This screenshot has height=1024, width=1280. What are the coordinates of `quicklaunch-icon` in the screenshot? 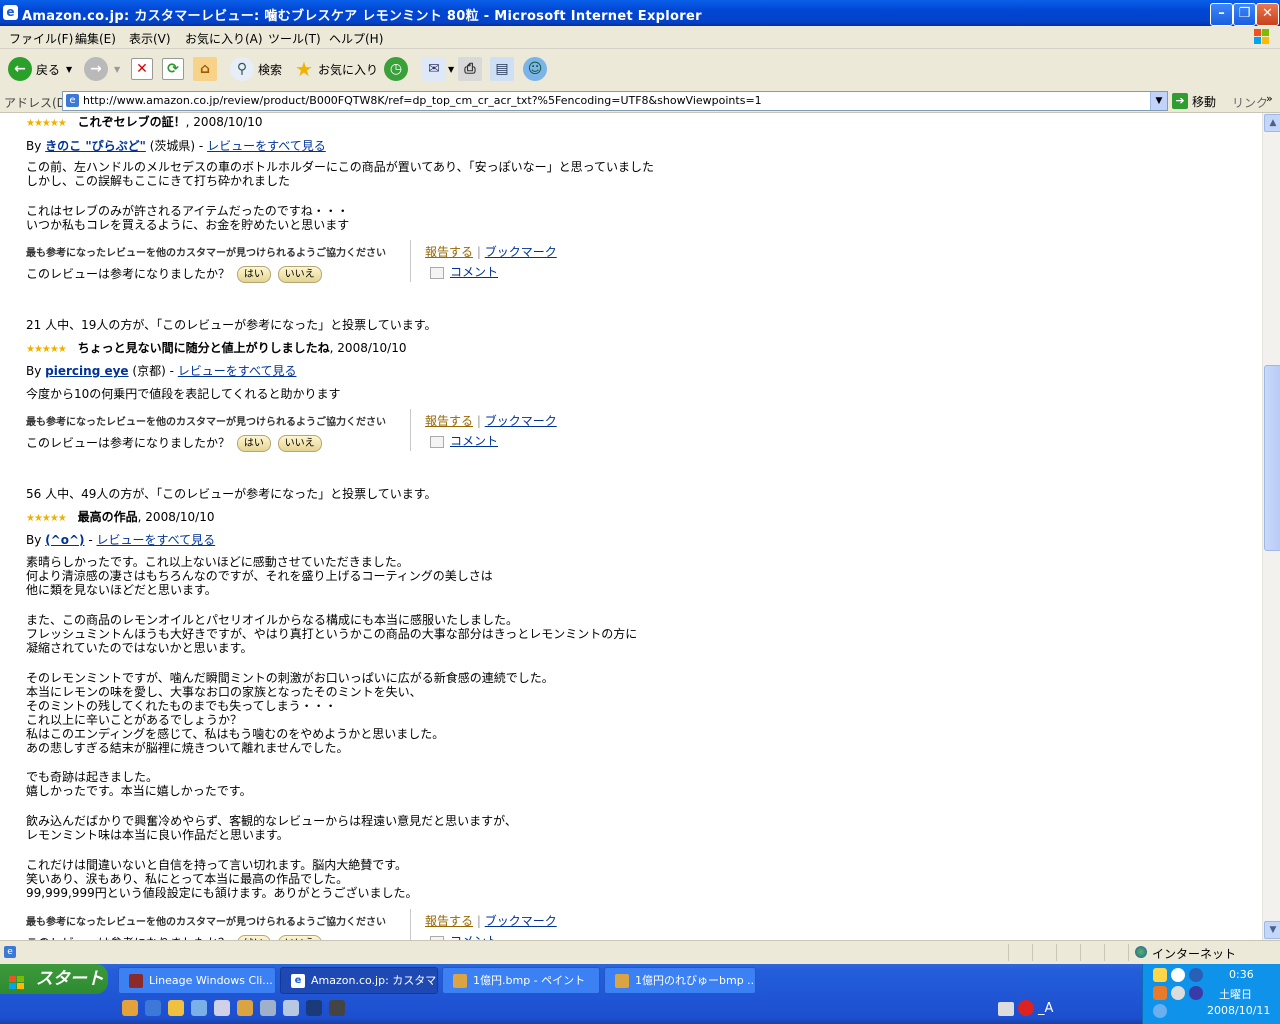 It's located at (130, 1008).